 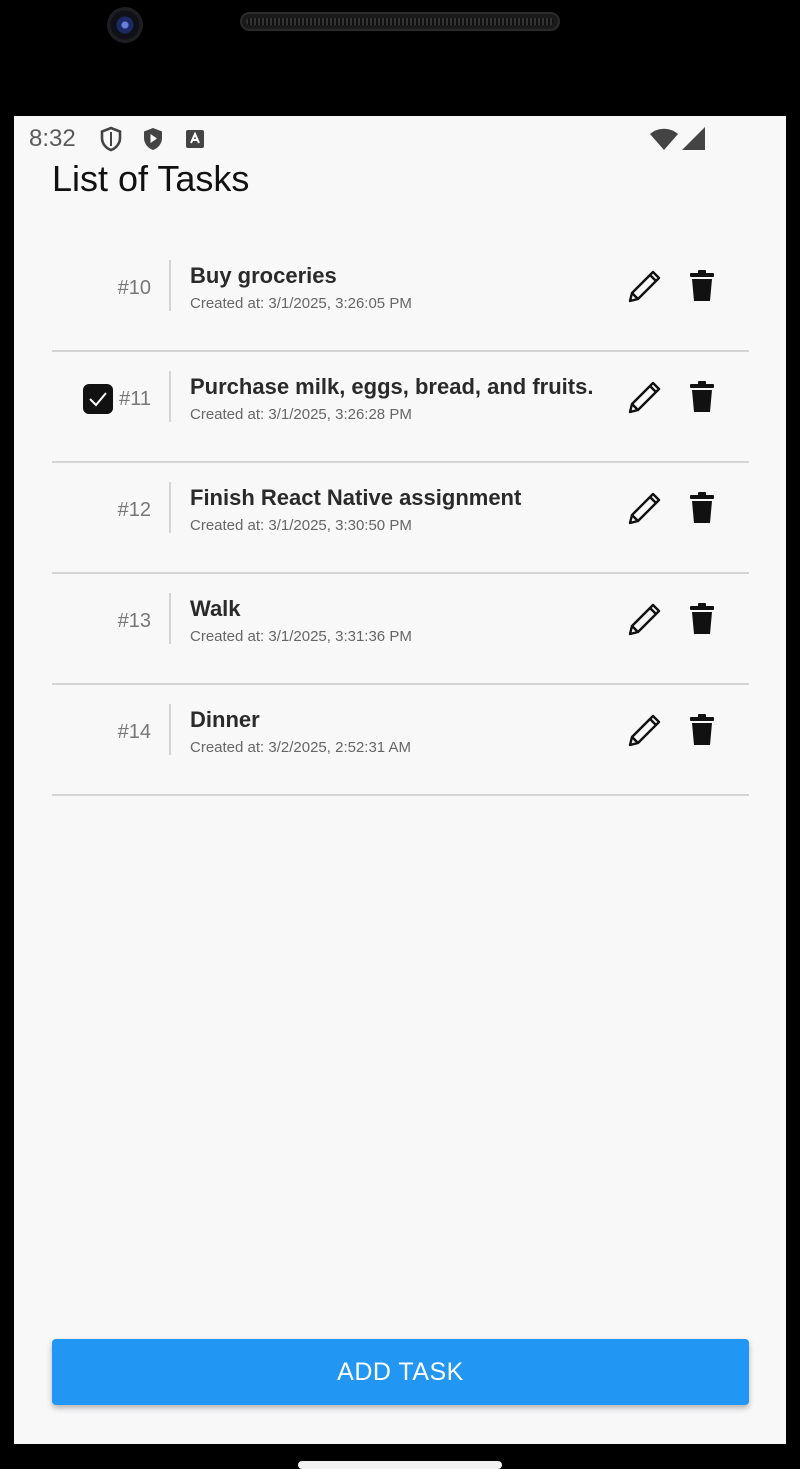 What do you see at coordinates (215, 608) in the screenshot?
I see `task-title: Walk` at bounding box center [215, 608].